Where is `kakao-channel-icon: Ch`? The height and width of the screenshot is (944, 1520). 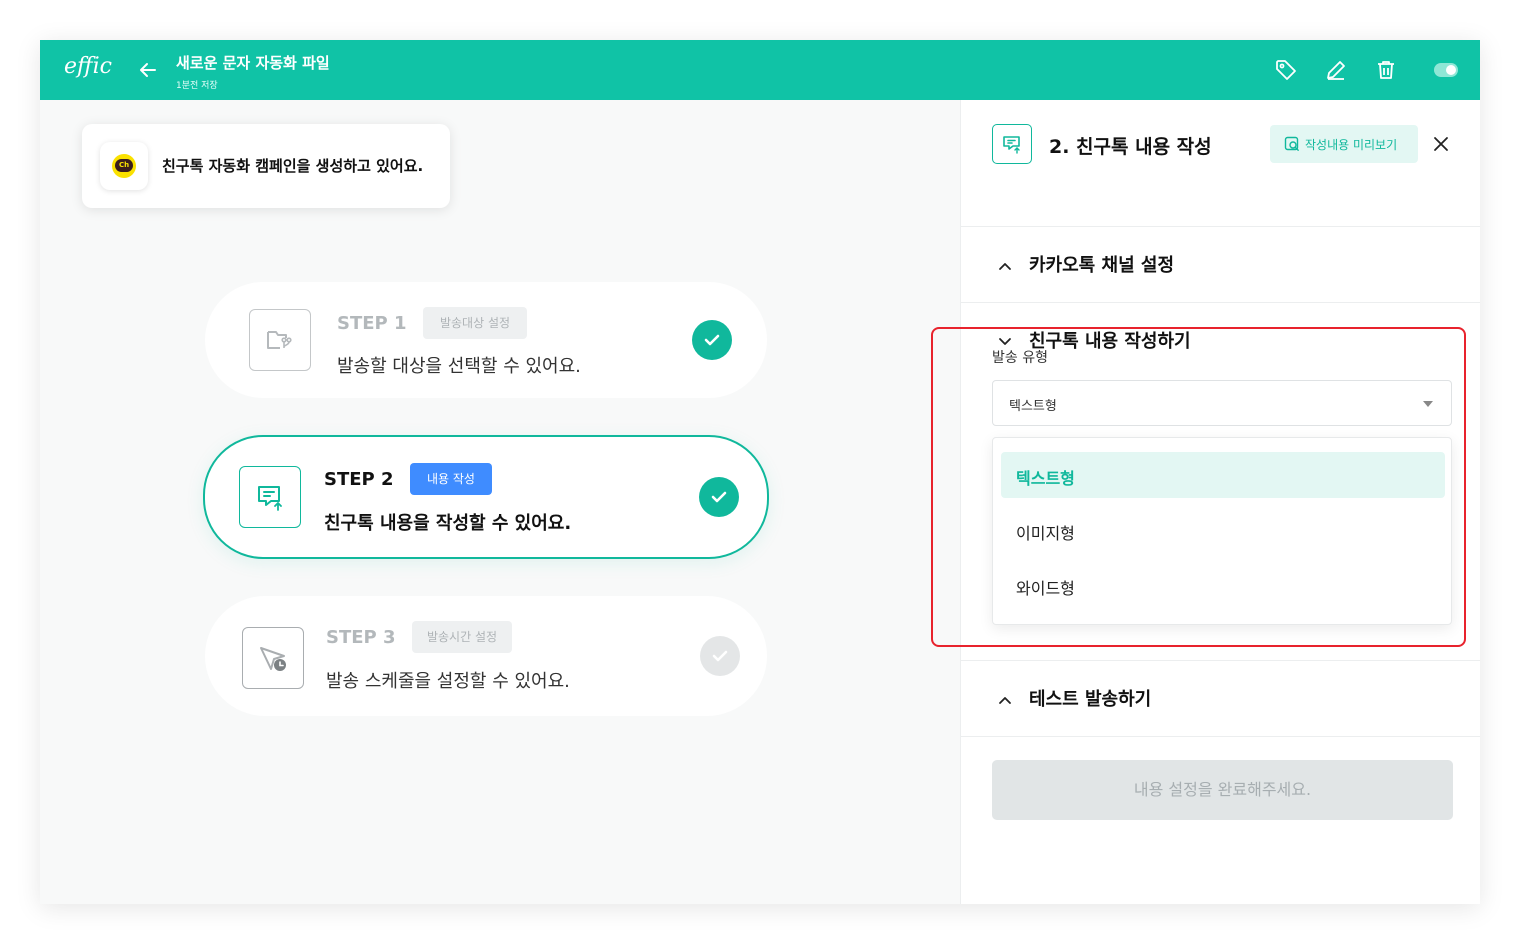
kakao-channel-icon: Ch is located at coordinates (124, 166).